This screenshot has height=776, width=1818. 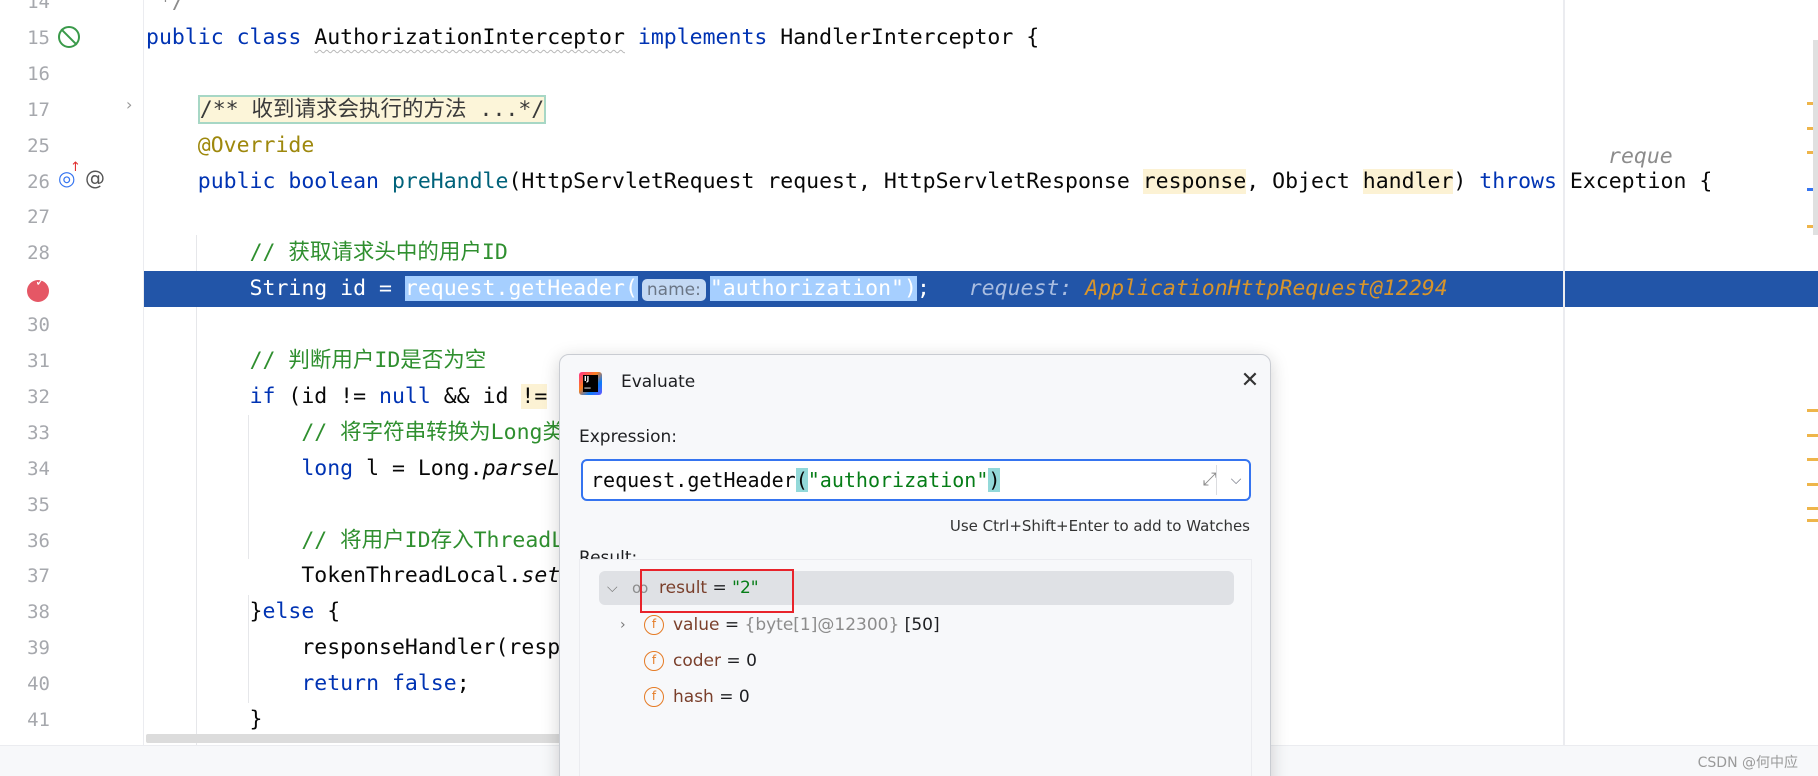 What do you see at coordinates (1815, 137) in the screenshot?
I see `vertical-scrollbar` at bounding box center [1815, 137].